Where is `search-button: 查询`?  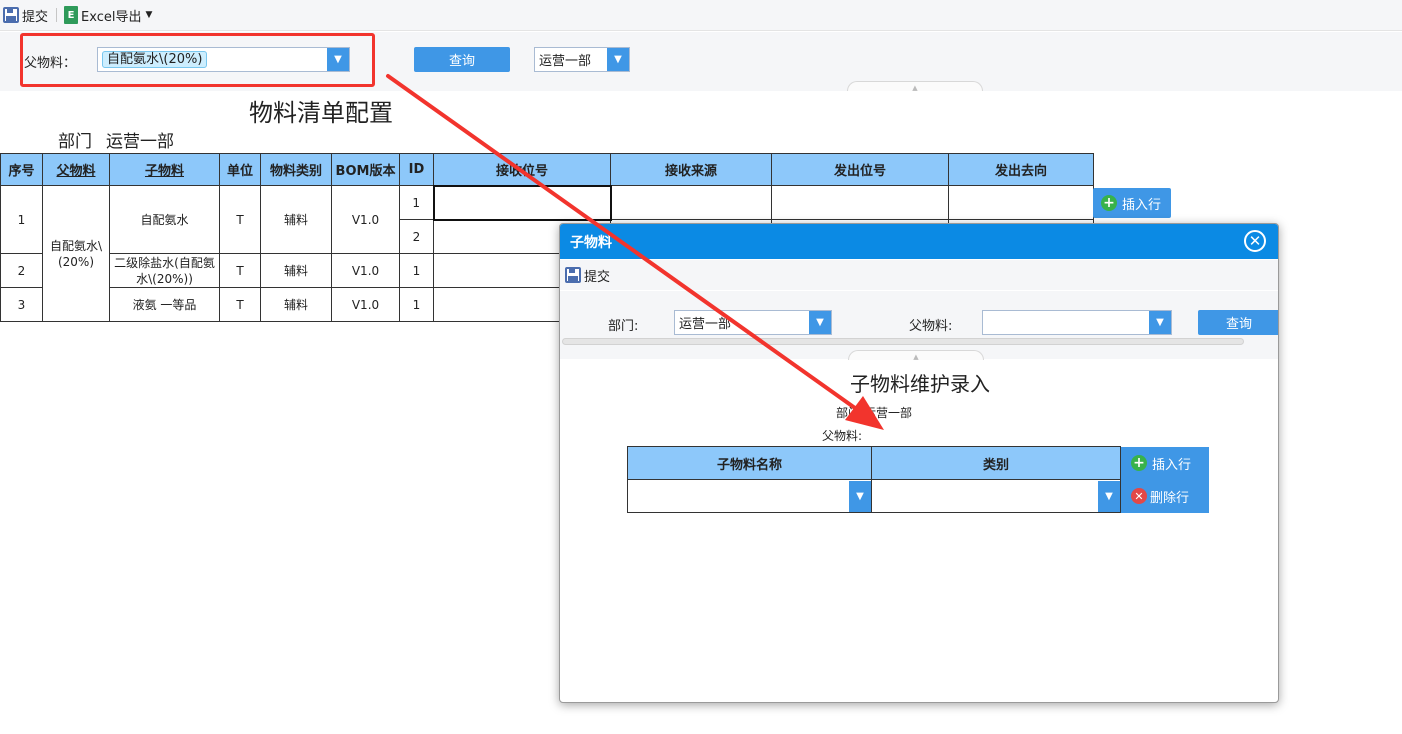 search-button: 查询 is located at coordinates (462, 59).